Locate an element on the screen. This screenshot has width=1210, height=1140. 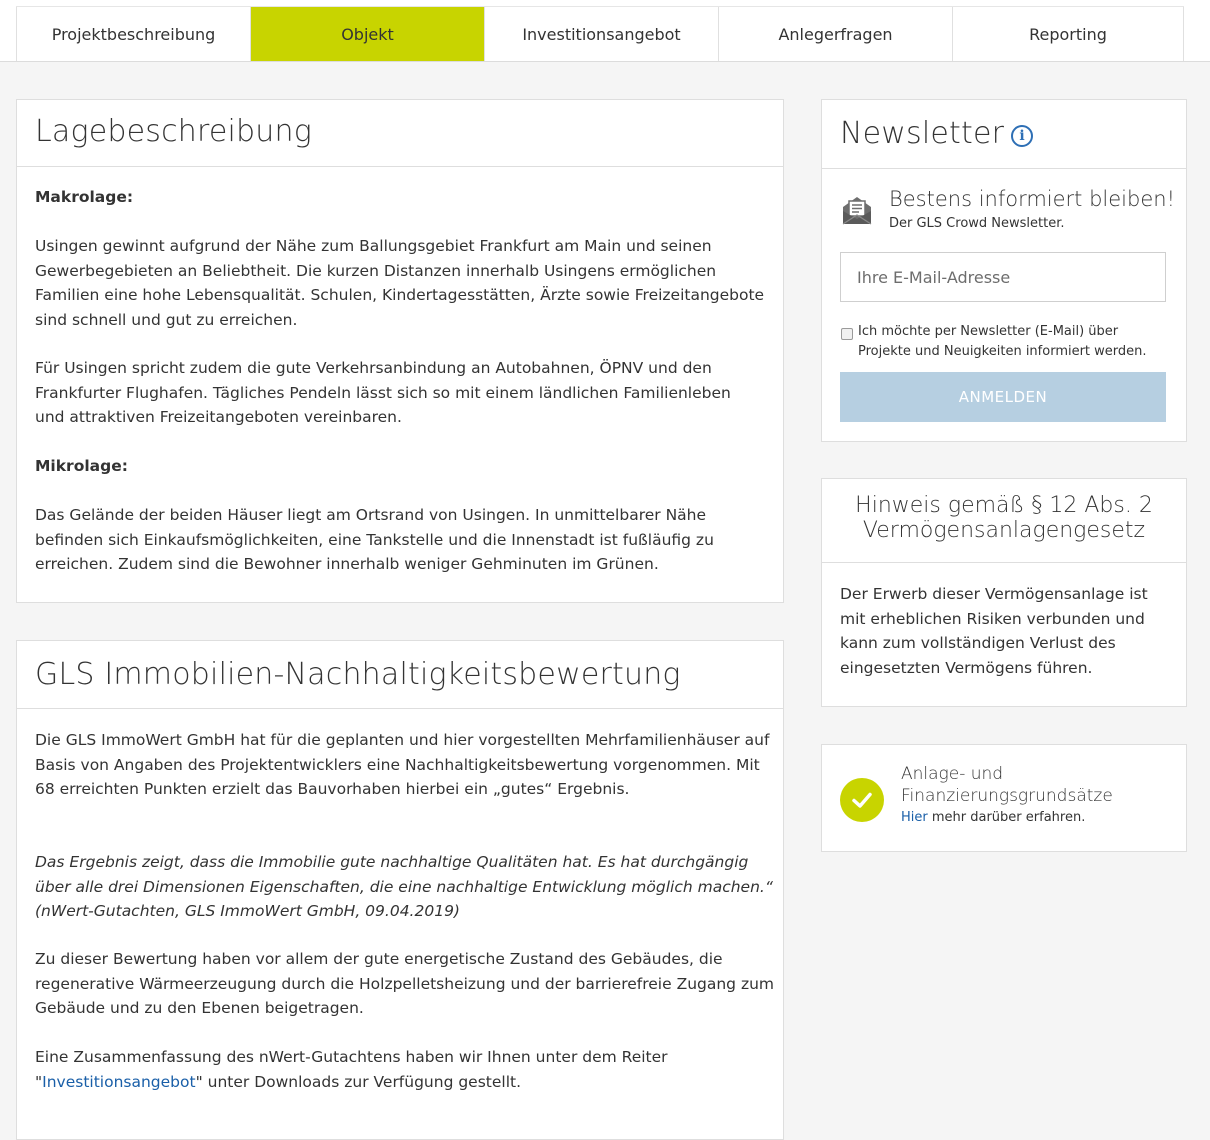
makrolage-heading: Makrolage: is located at coordinates (84, 197).